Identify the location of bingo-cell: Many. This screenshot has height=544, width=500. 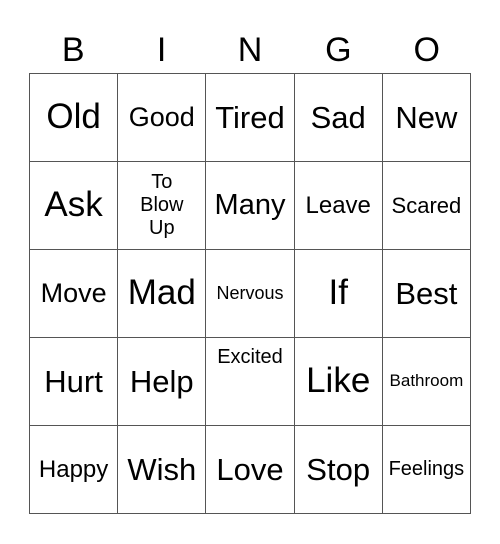
(249, 205).